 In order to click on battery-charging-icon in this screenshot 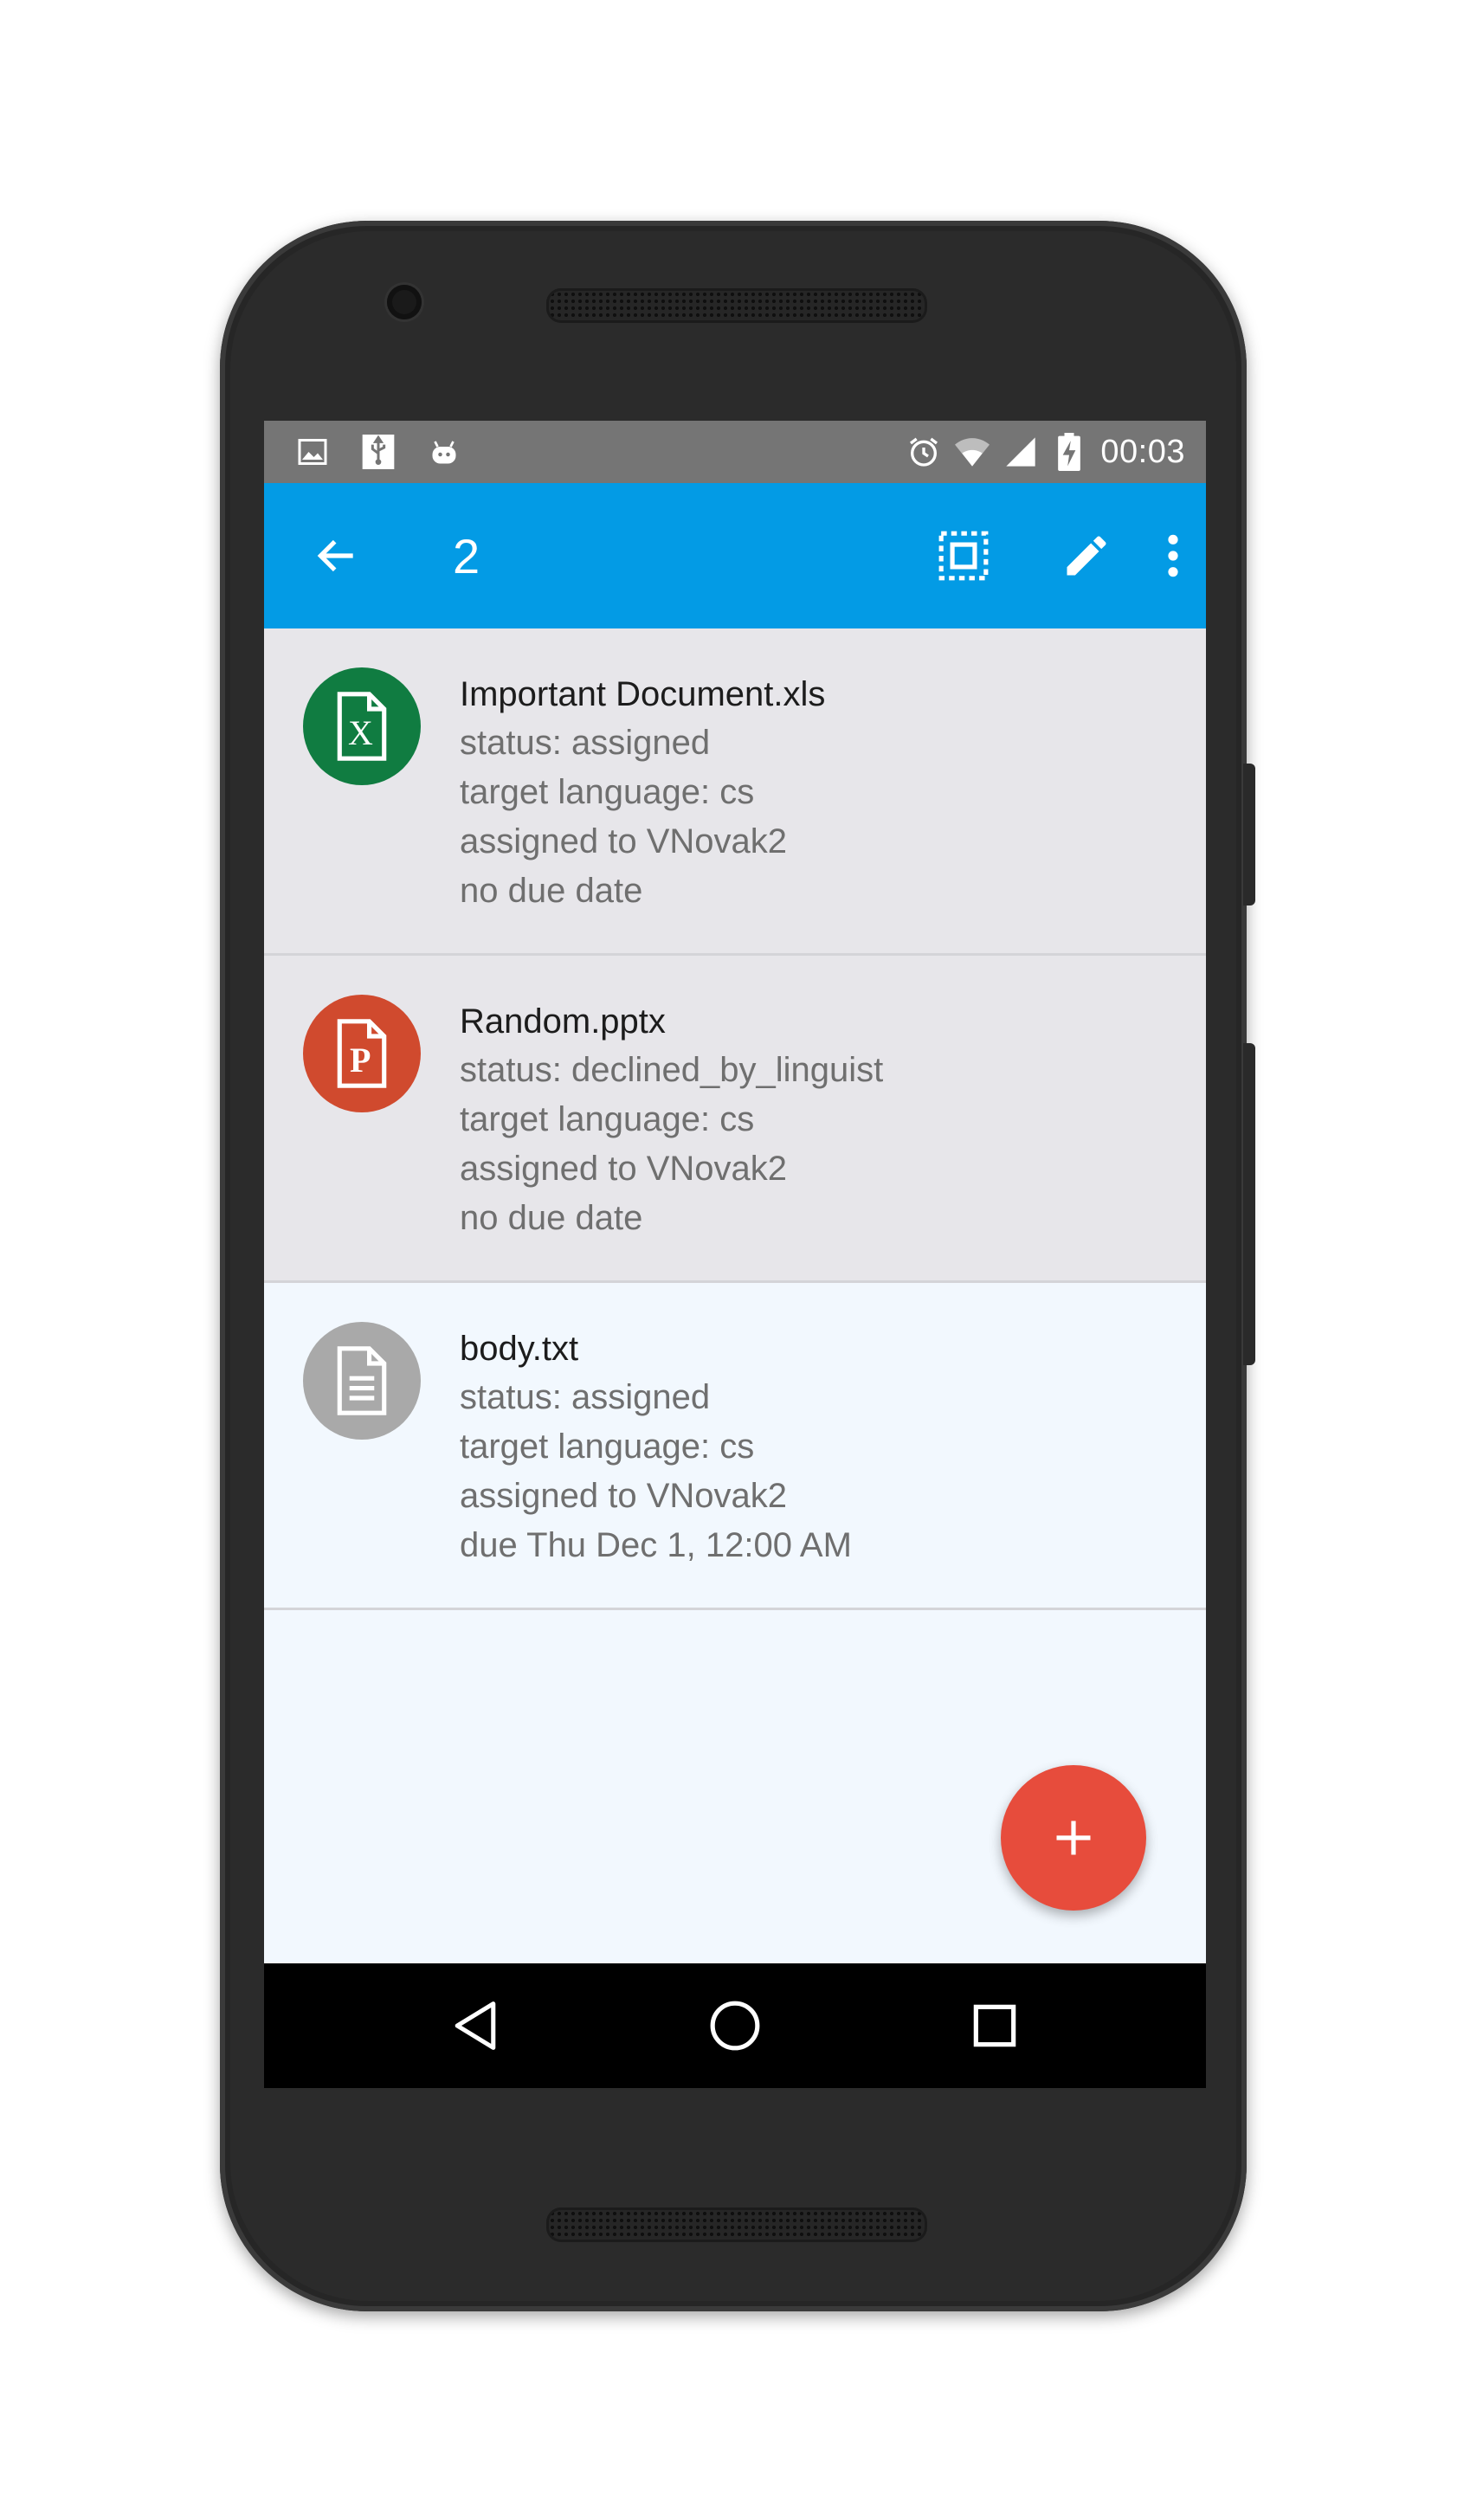, I will do `click(1069, 452)`.